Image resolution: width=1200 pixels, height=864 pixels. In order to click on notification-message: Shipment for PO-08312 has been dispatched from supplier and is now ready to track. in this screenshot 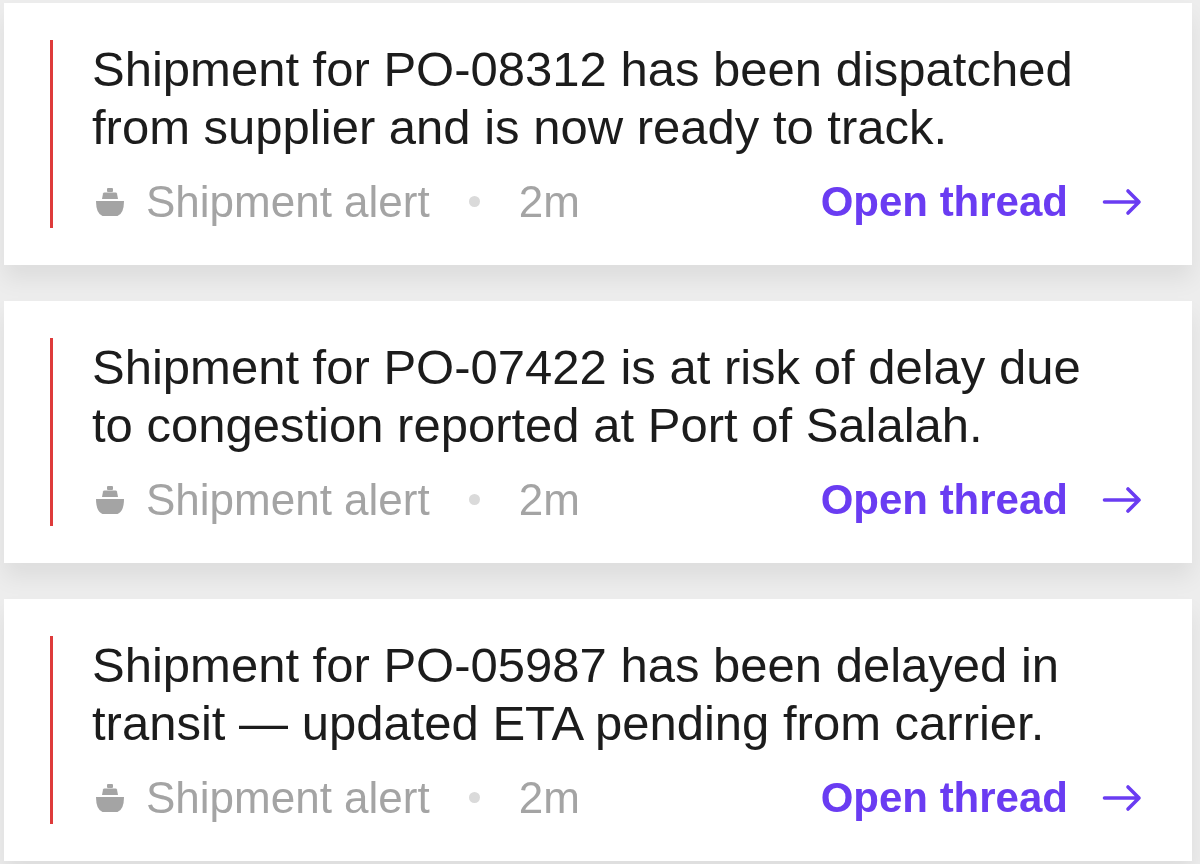, I will do `click(583, 98)`.